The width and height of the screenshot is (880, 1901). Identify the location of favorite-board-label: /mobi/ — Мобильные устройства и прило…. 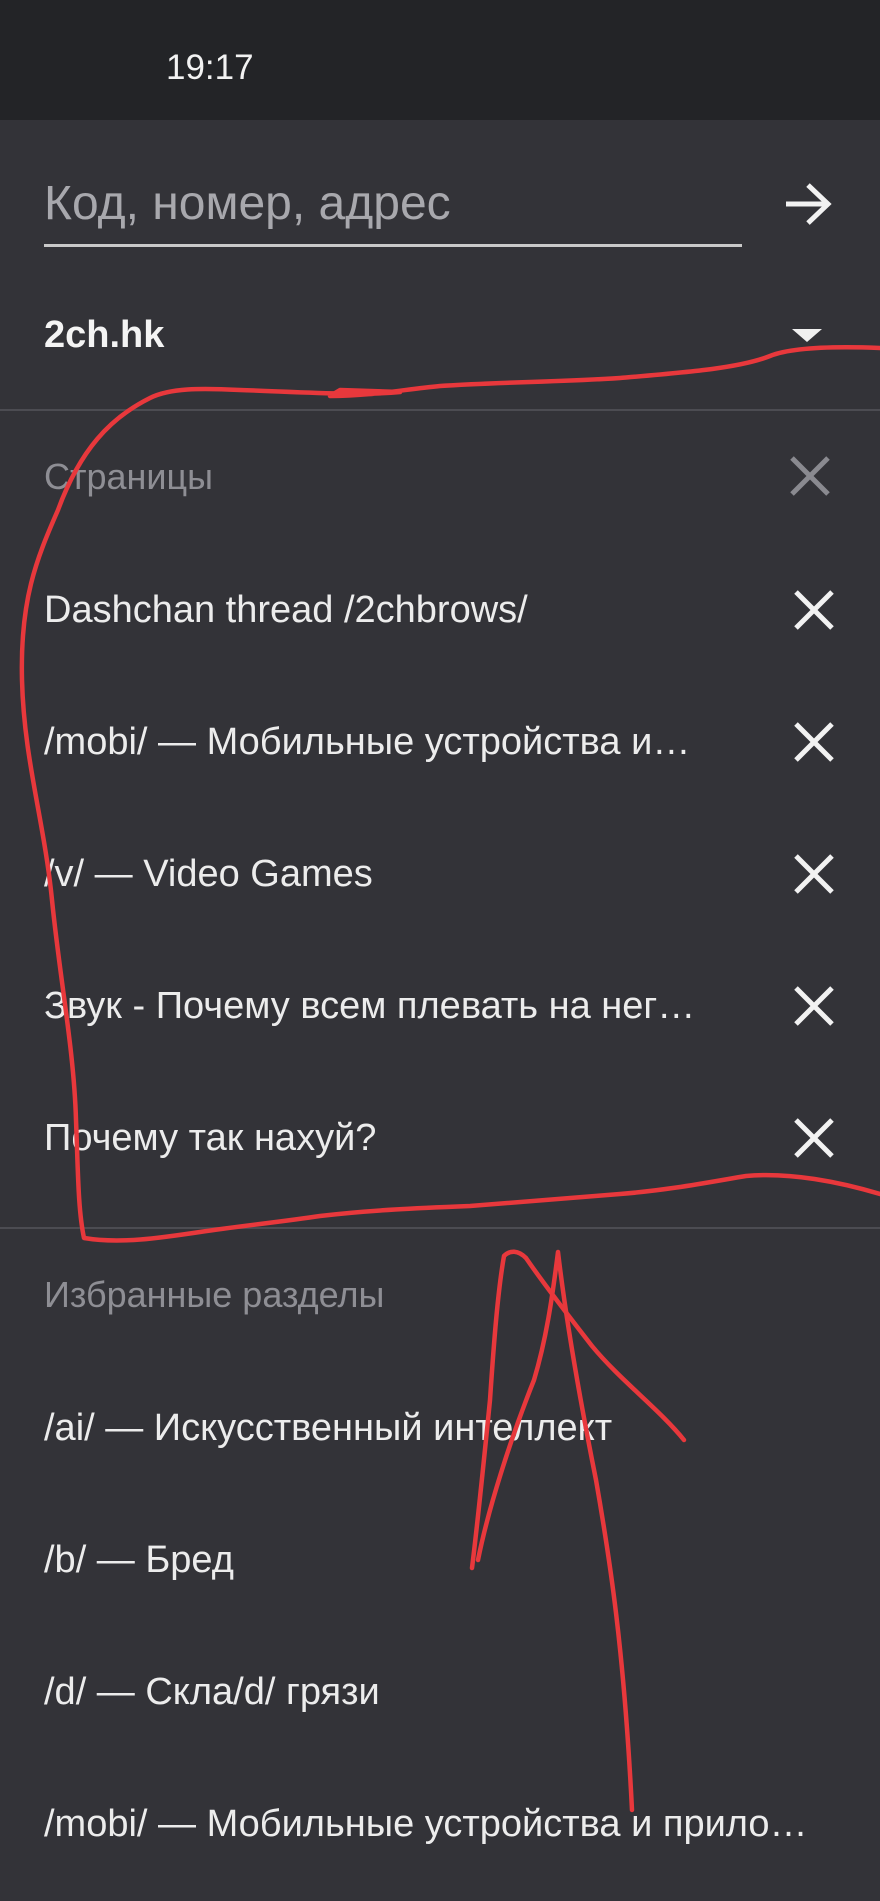
(426, 1823).